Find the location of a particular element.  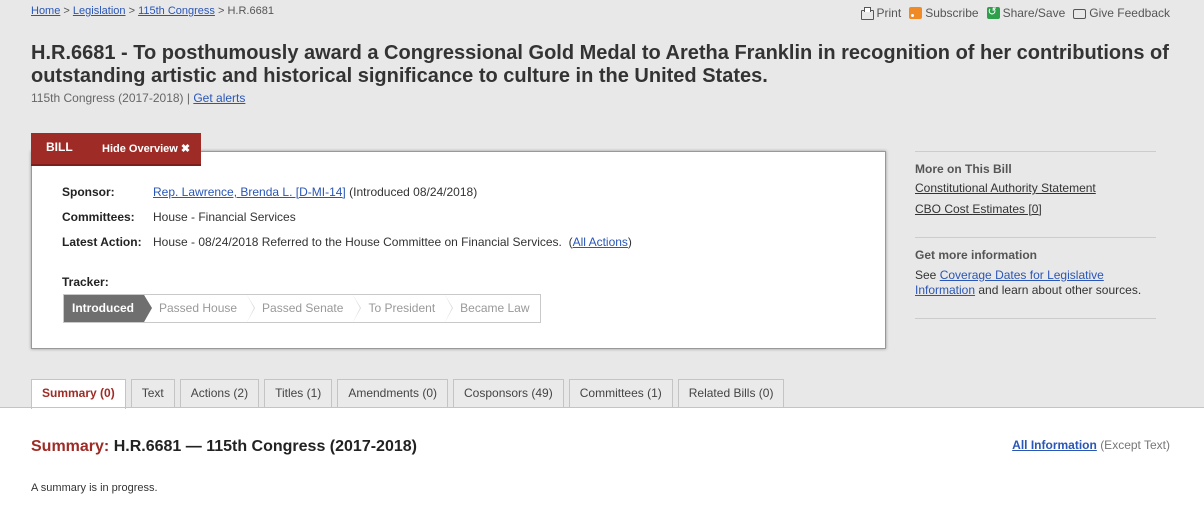

subscribe-button: Subscribe is located at coordinates (944, 13).